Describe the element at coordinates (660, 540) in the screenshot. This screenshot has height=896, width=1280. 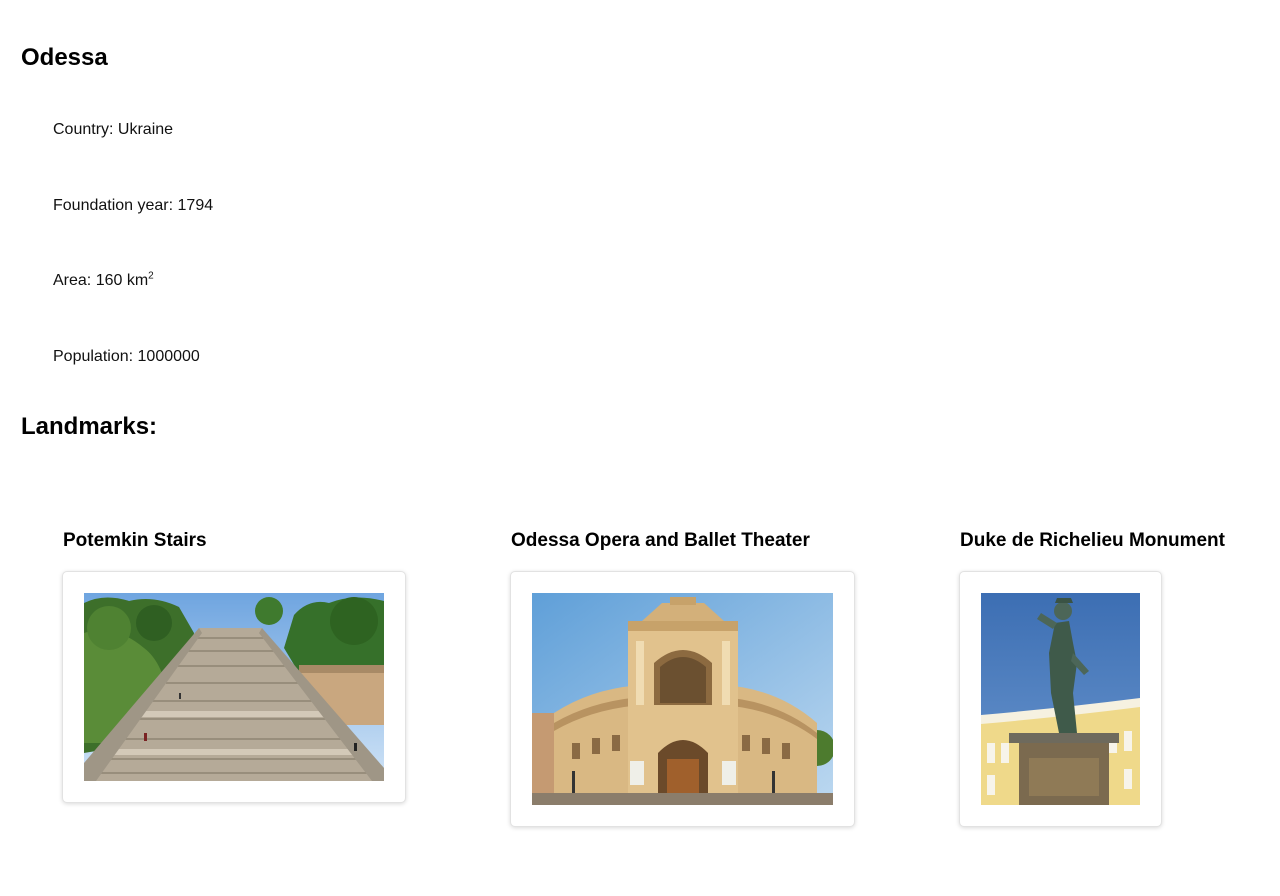
I see `landmark-title-opera-theater: Odessa Opera and Ballet Theater` at that location.